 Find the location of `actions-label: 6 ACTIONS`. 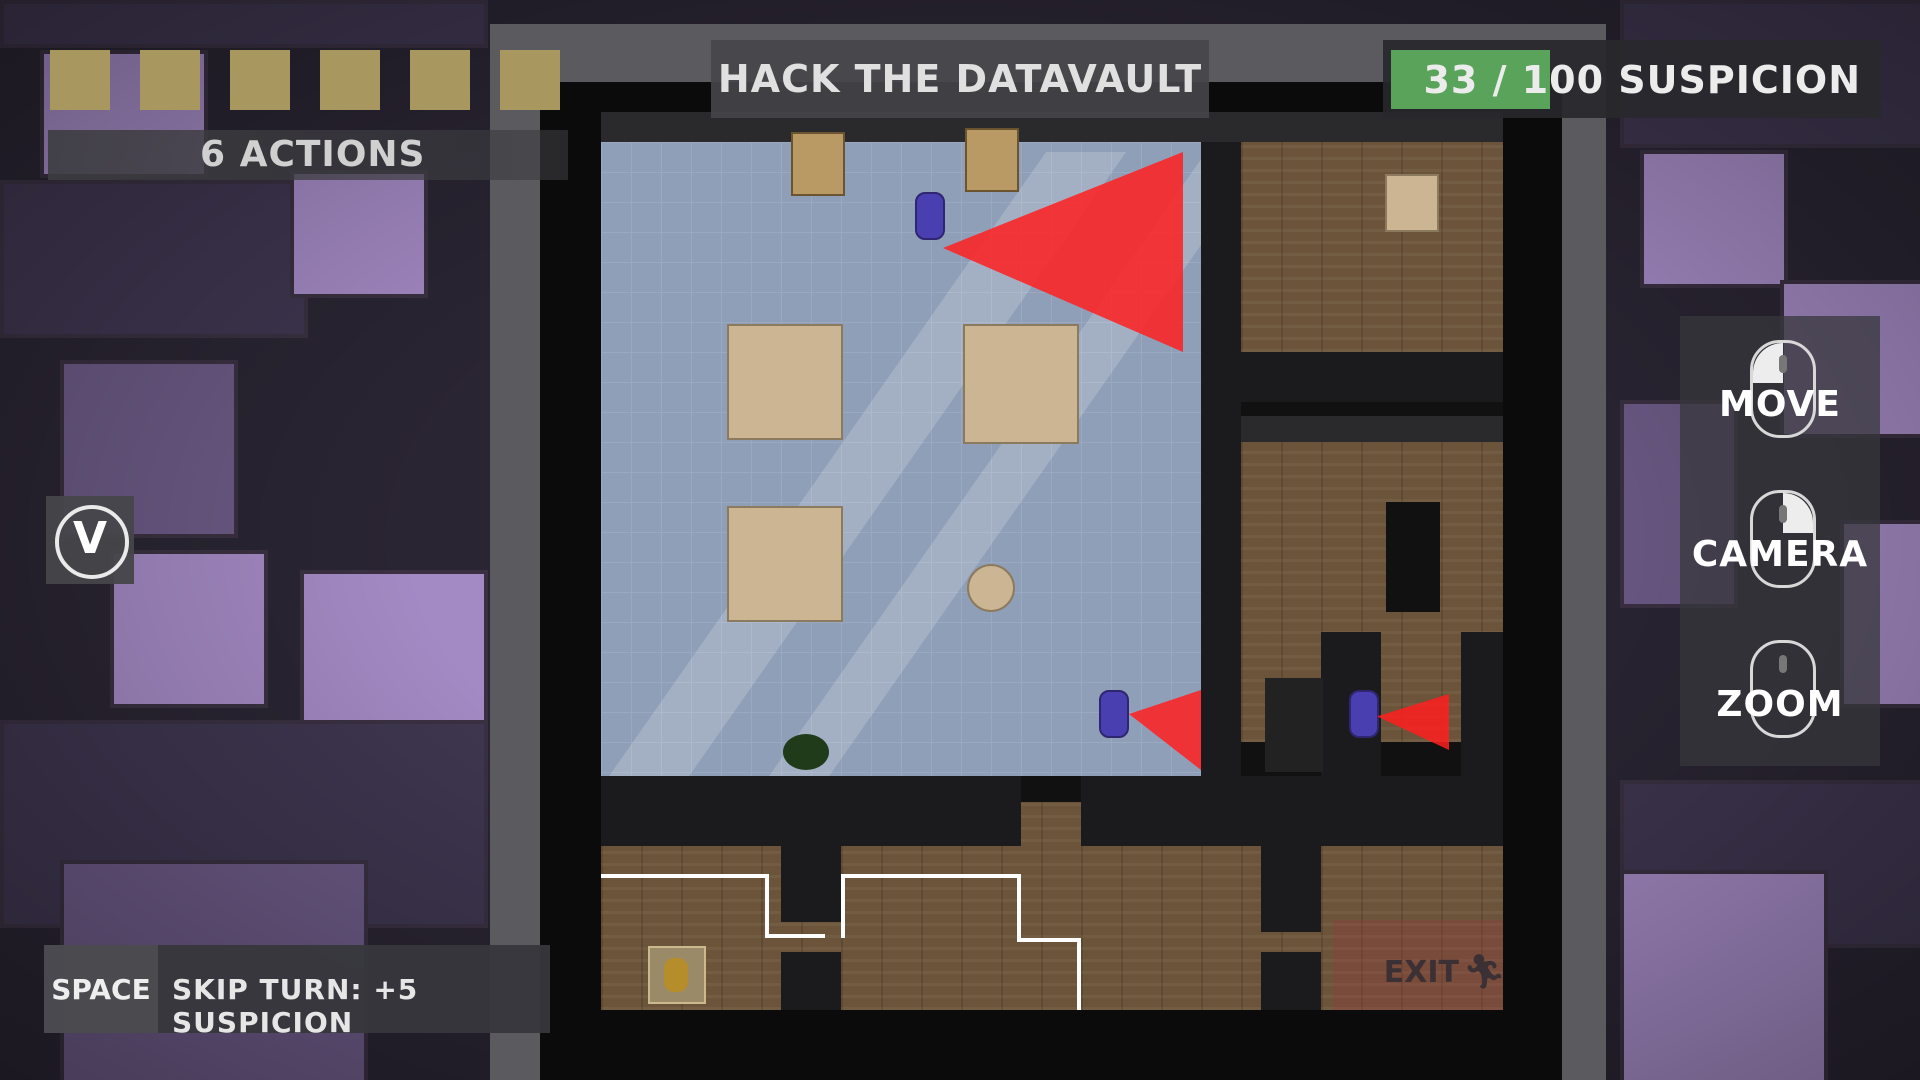

actions-label: 6 ACTIONS is located at coordinates (313, 154).